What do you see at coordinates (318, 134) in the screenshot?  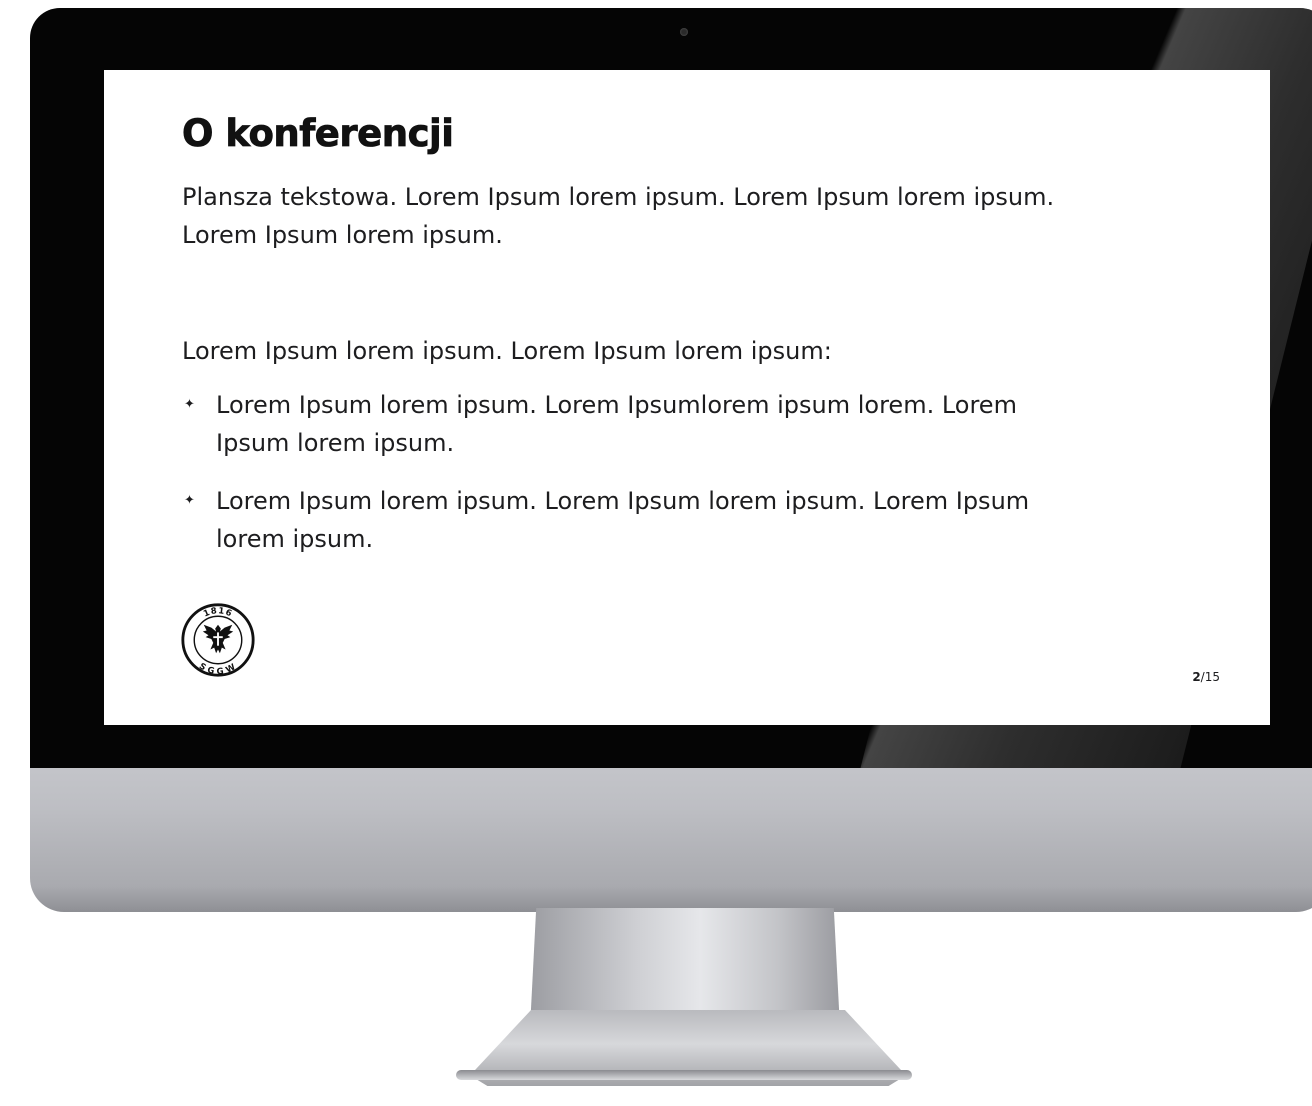 I see `slide-title: O konferencji` at bounding box center [318, 134].